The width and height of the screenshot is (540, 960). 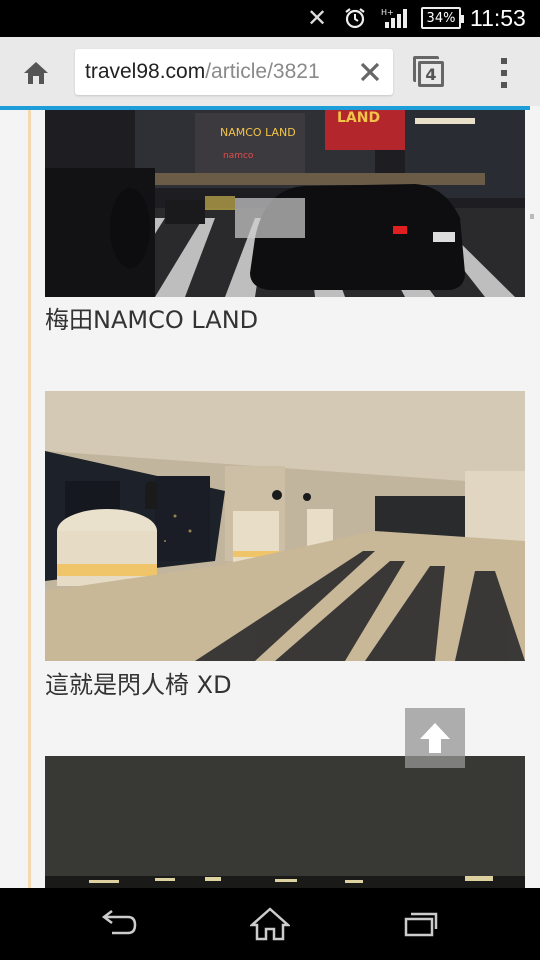 I want to click on url-text: travel98.com/article/3821, so click(x=202, y=72).